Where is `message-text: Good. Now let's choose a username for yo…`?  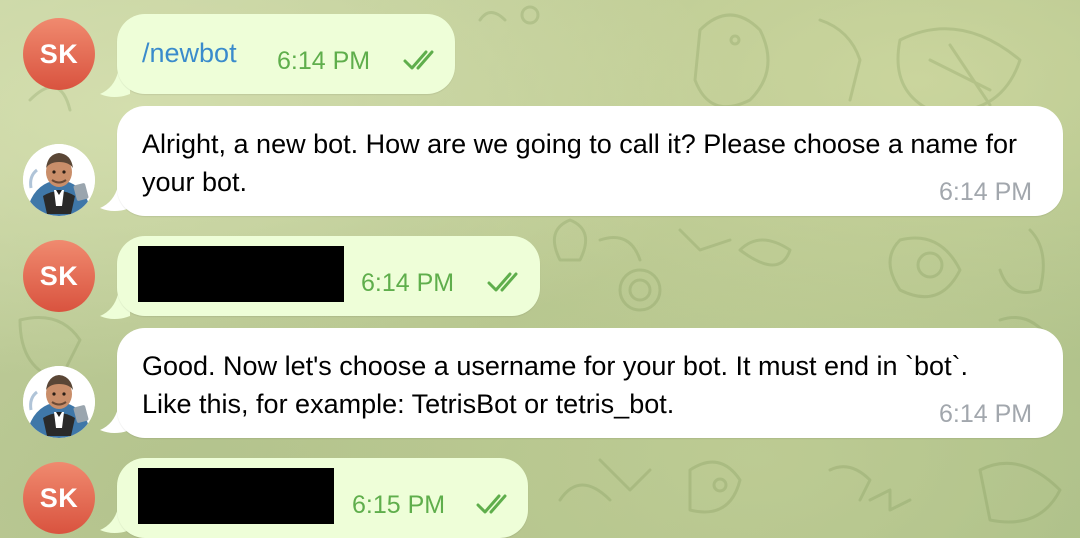 message-text: Good. Now let's choose a username for yo… is located at coordinates (559, 385).